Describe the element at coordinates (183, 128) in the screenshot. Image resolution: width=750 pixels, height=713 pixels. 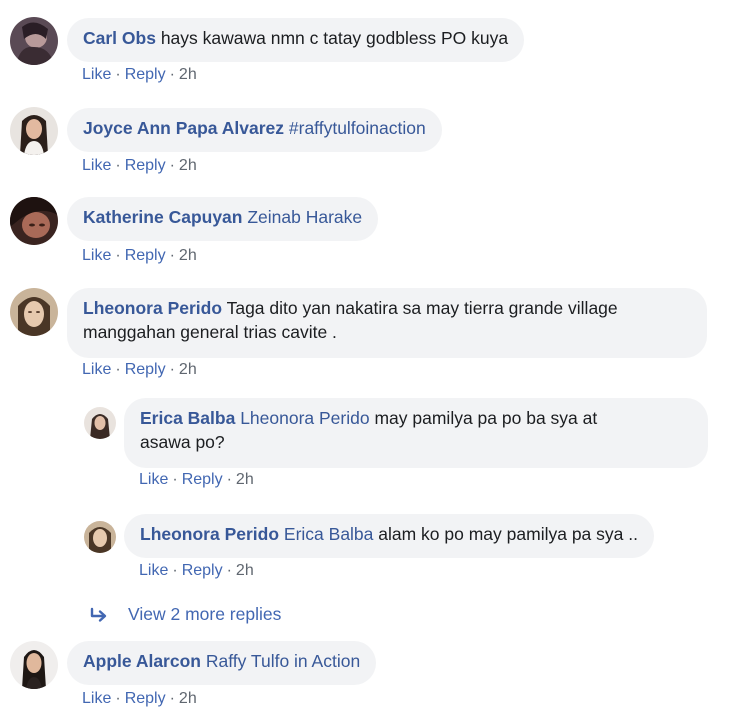
I see `comment-author: Joyce Ann Papa Alvarez` at that location.